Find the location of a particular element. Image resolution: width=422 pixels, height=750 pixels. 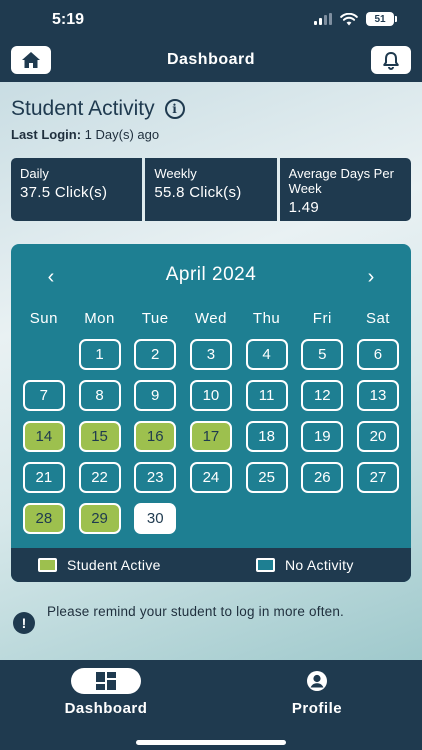

calendar-day: 25 is located at coordinates (266, 477).